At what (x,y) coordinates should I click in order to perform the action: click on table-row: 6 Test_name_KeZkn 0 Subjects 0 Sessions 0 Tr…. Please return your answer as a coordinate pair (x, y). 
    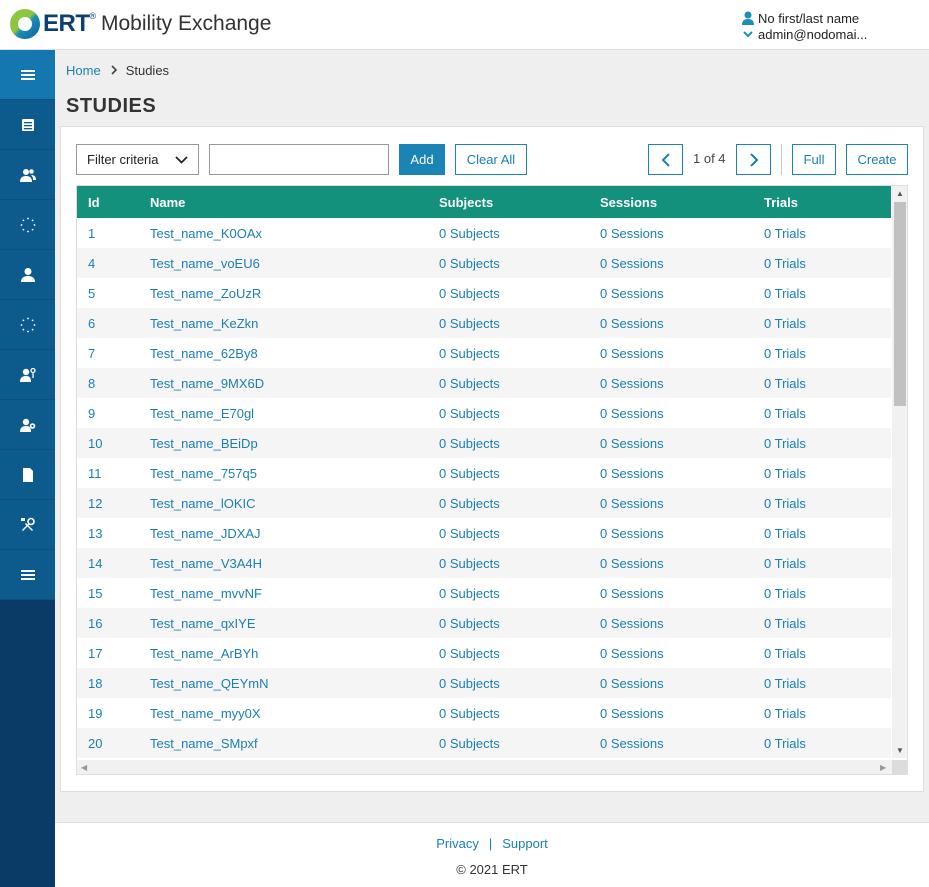
    Looking at the image, I should click on (484, 323).